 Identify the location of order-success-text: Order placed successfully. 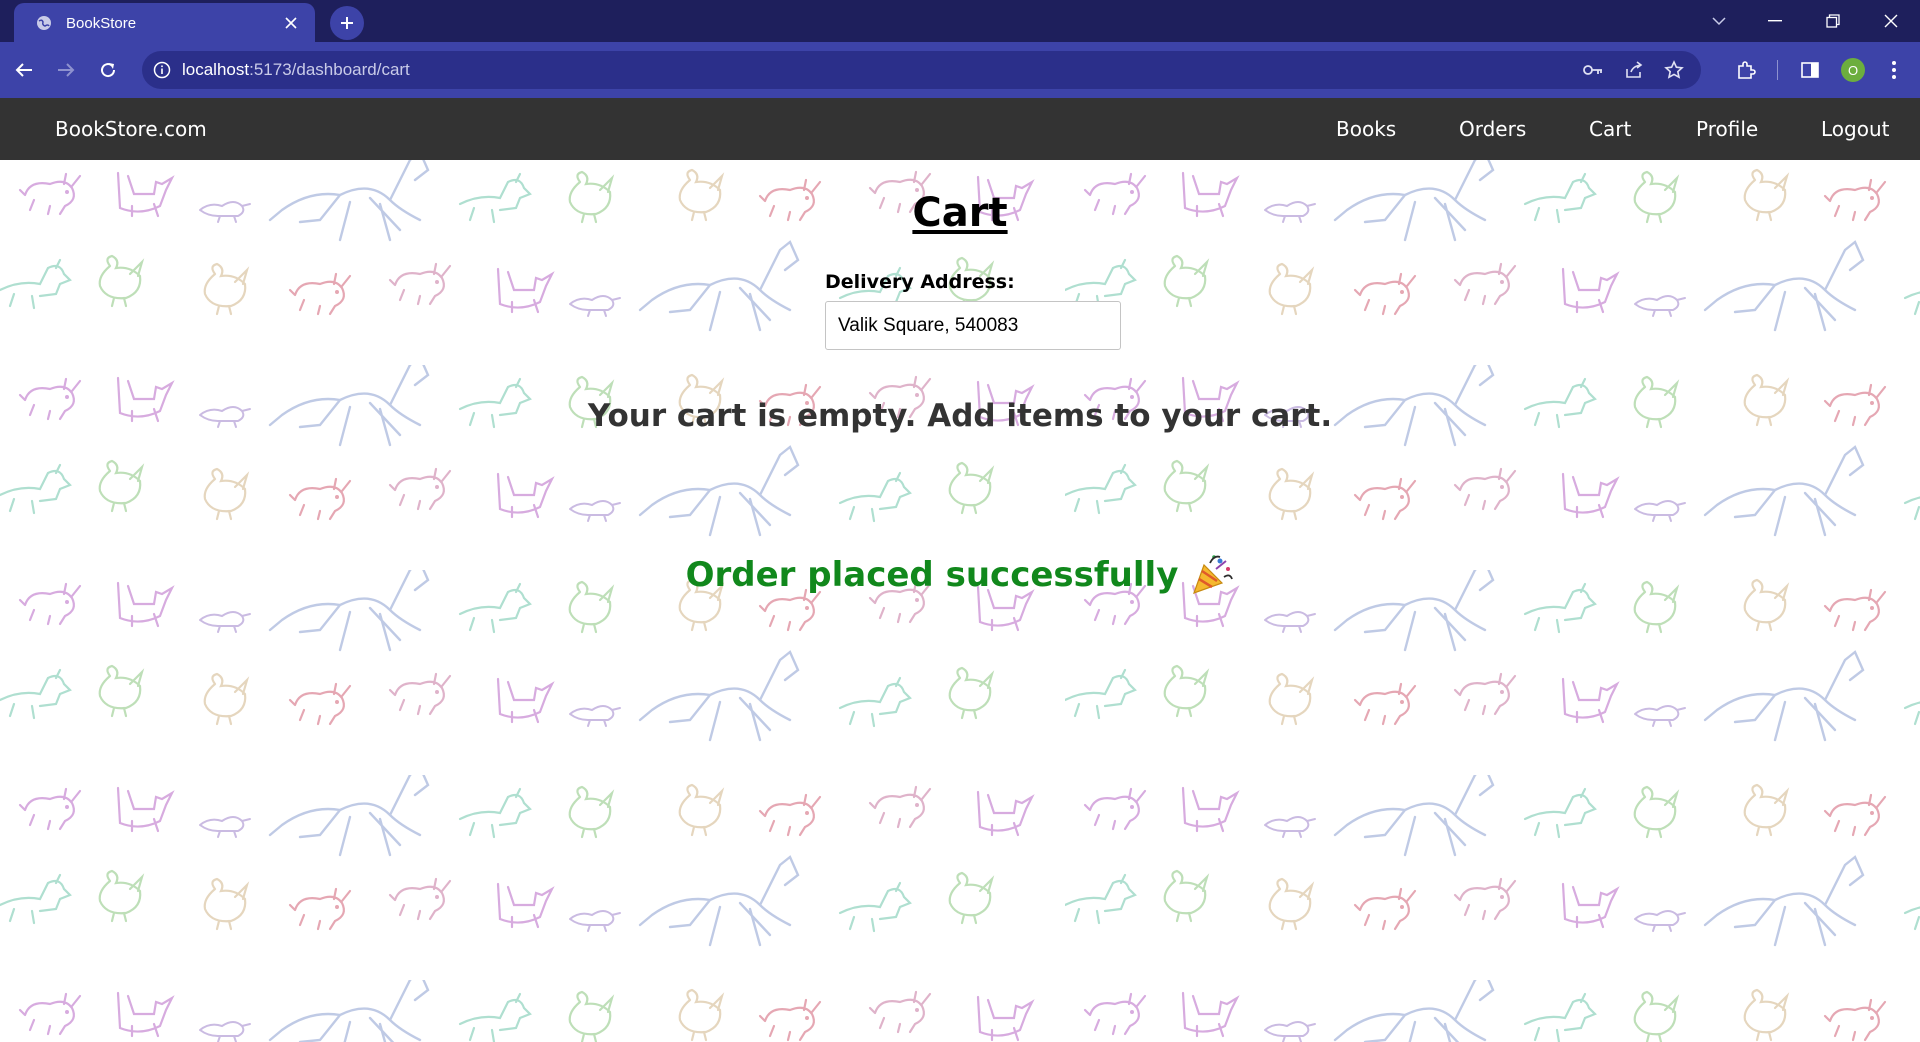
(932, 575).